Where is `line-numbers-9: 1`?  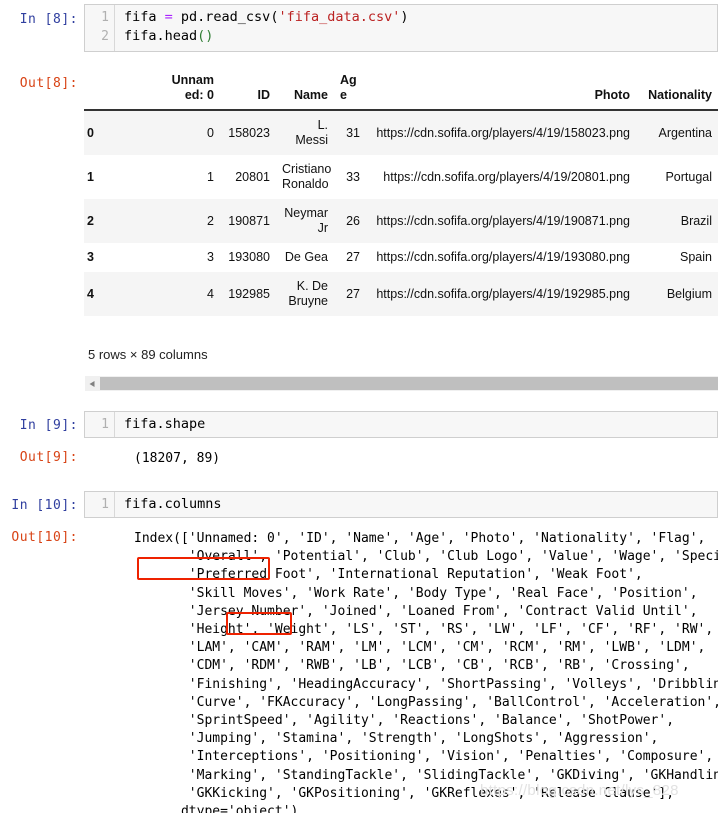
line-numbers-9: 1 is located at coordinates (100, 424).